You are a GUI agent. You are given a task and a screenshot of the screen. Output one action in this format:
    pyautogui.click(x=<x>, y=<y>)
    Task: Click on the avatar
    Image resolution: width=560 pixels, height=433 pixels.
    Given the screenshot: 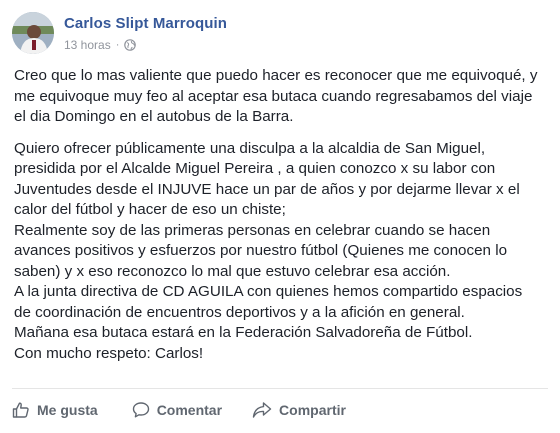 What is the action you would take?
    pyautogui.click(x=33, y=33)
    